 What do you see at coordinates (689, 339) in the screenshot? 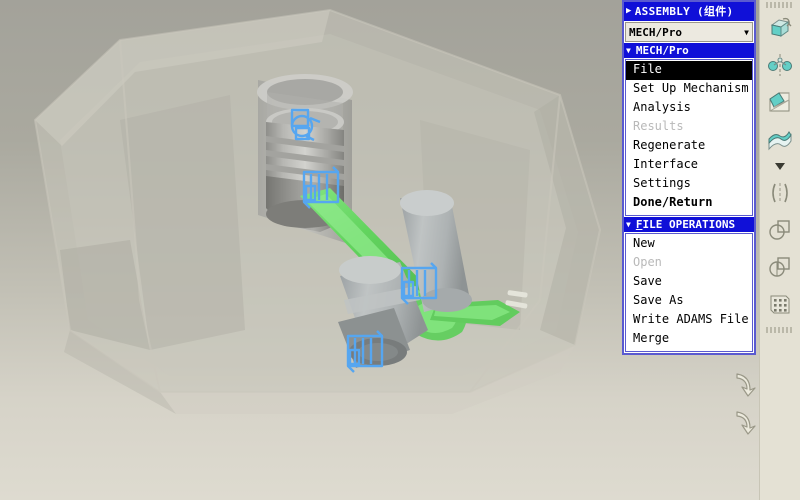
I see `menu-item-merge: Merge` at bounding box center [689, 339].